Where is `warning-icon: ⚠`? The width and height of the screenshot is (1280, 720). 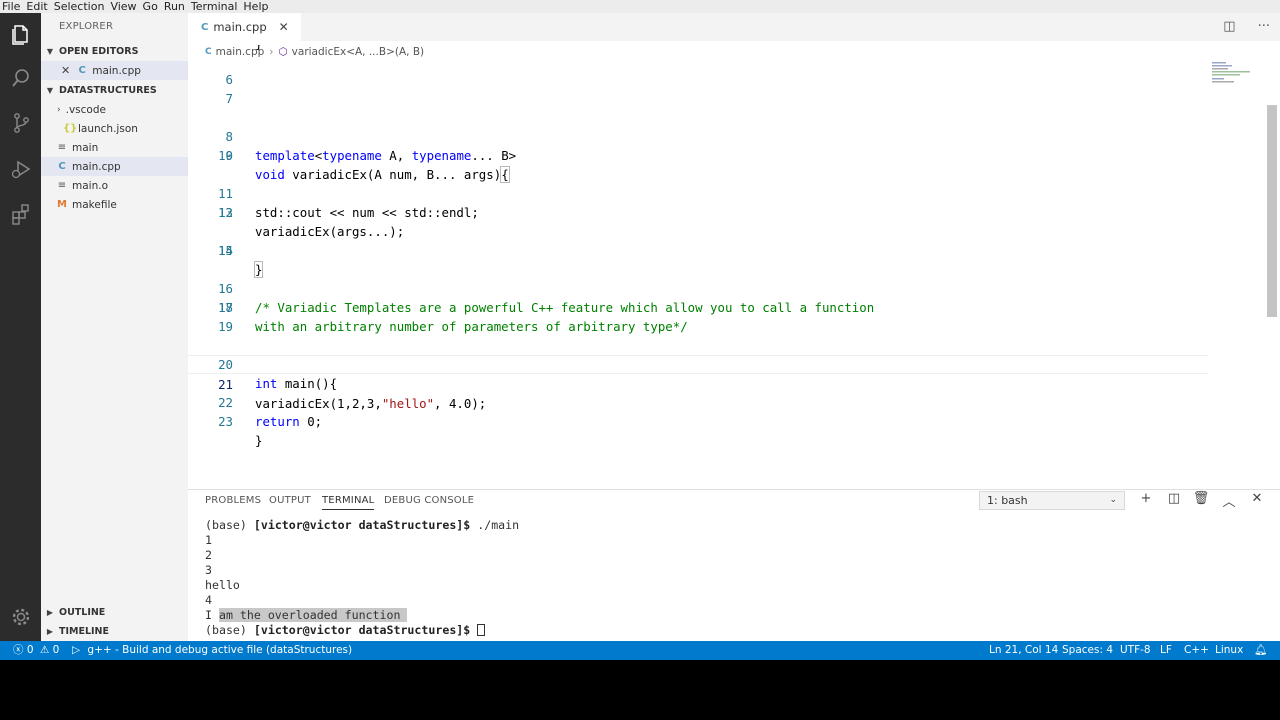
warning-icon: ⚠ is located at coordinates (44, 650).